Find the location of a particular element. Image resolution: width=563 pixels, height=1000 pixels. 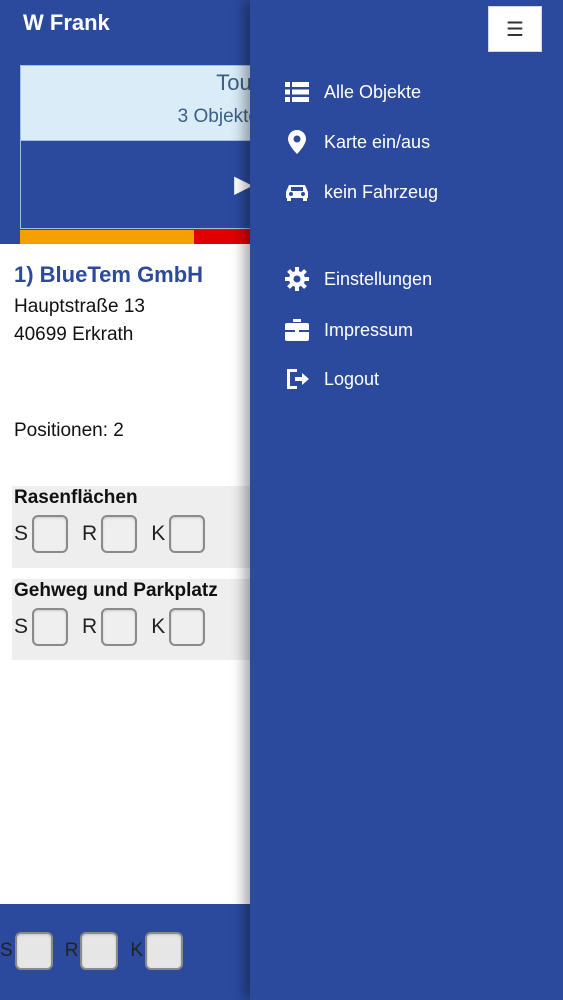

footer-checkbox-r is located at coordinates (99, 951).